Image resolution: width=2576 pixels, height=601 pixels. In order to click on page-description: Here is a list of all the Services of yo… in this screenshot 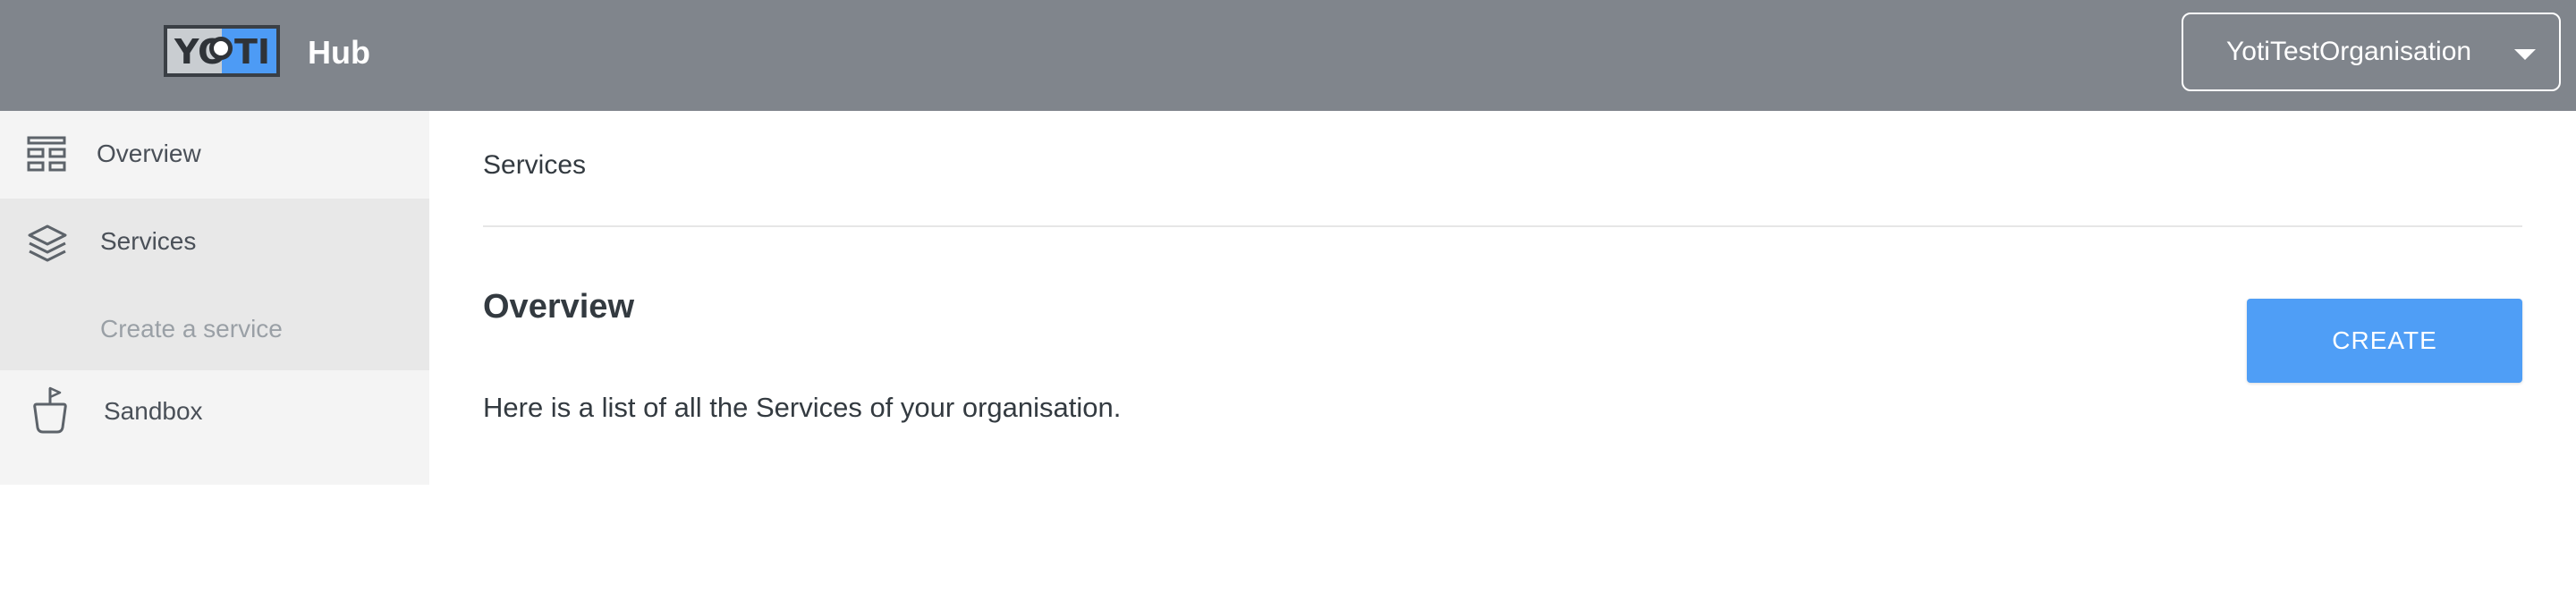, I will do `click(802, 407)`.